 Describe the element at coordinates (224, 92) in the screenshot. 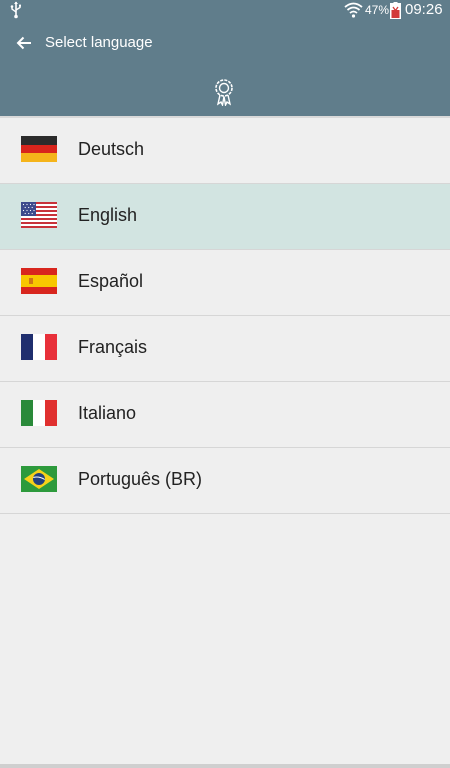

I see `award-icon` at that location.